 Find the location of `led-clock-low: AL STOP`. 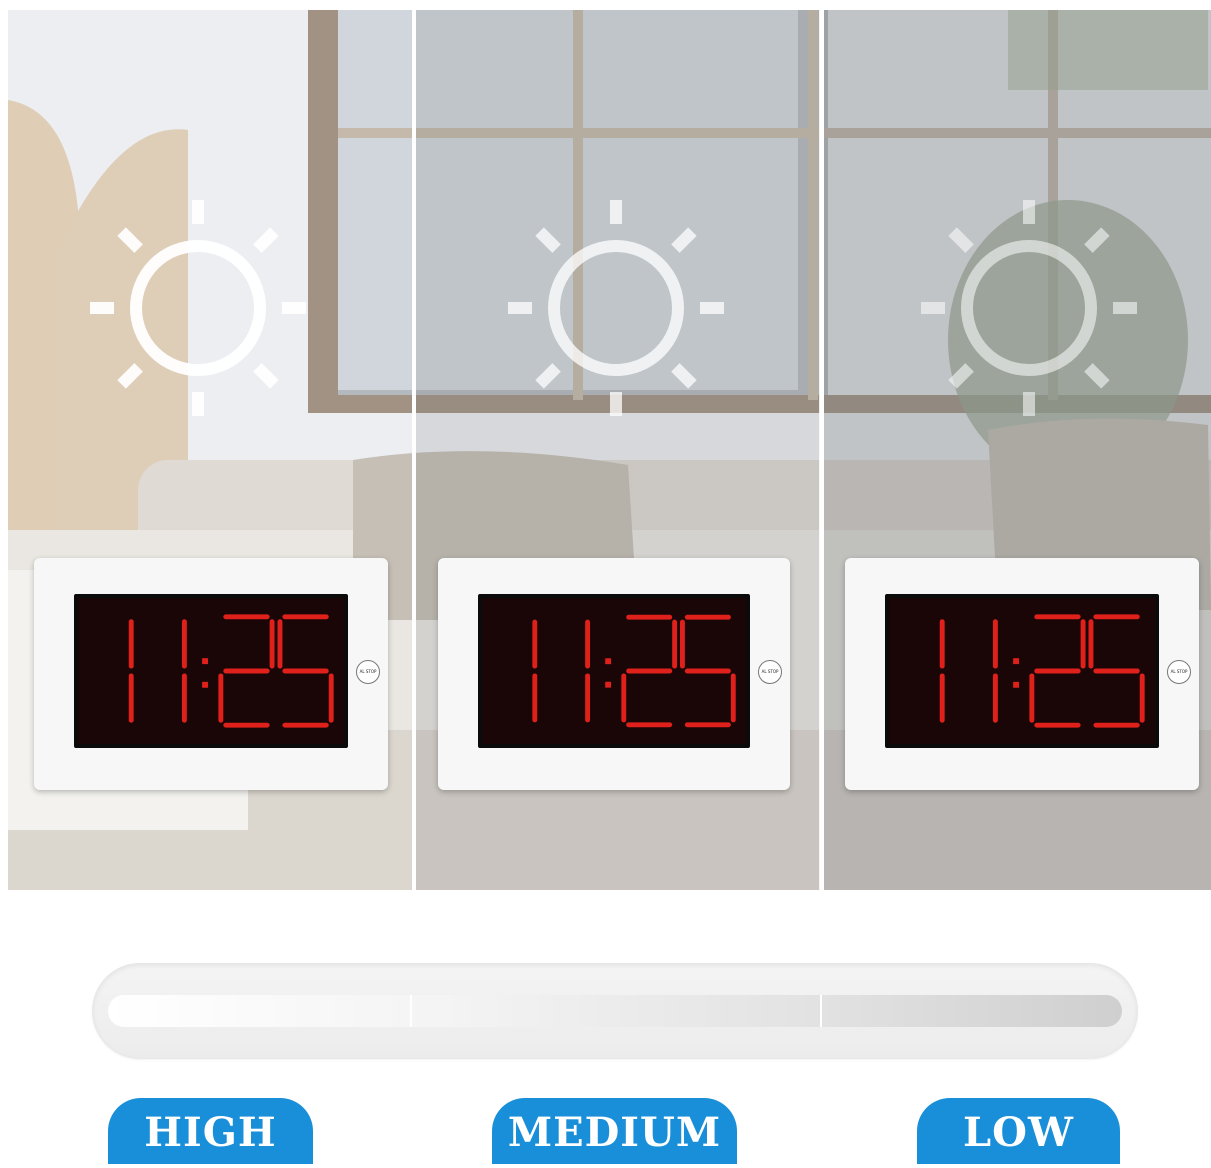

led-clock-low: AL STOP is located at coordinates (1022, 674).